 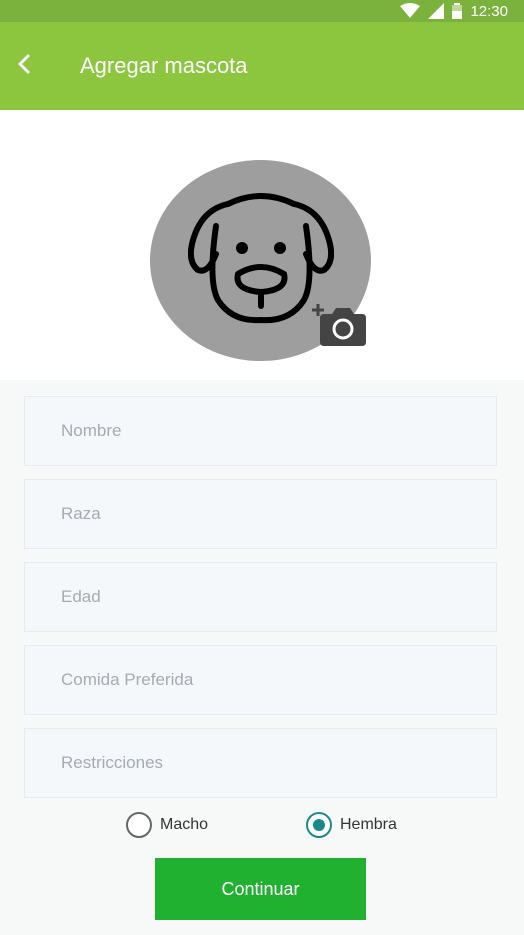 I want to click on continue-button: Continuar, so click(x=260, y=889).